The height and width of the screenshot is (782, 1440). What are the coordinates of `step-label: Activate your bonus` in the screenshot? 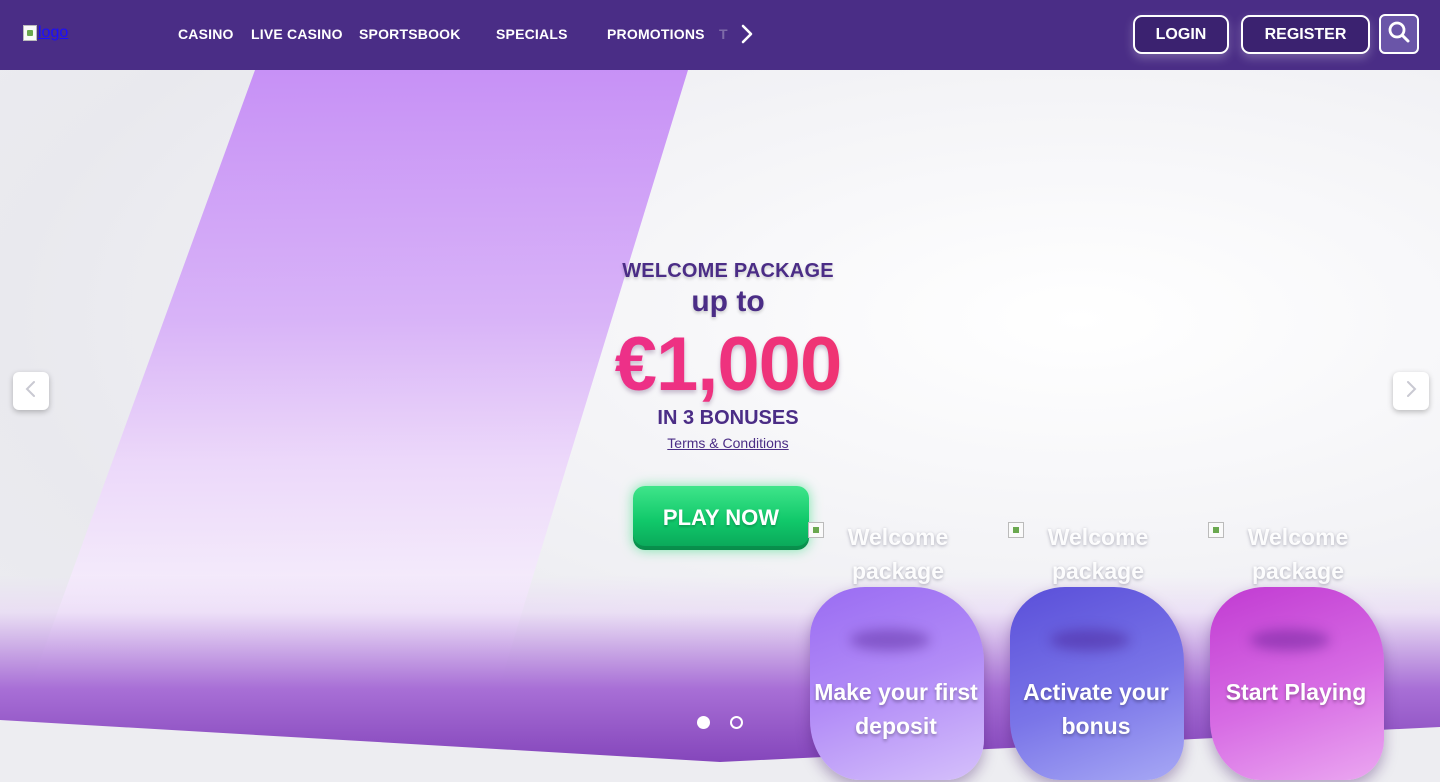 It's located at (1096, 709).